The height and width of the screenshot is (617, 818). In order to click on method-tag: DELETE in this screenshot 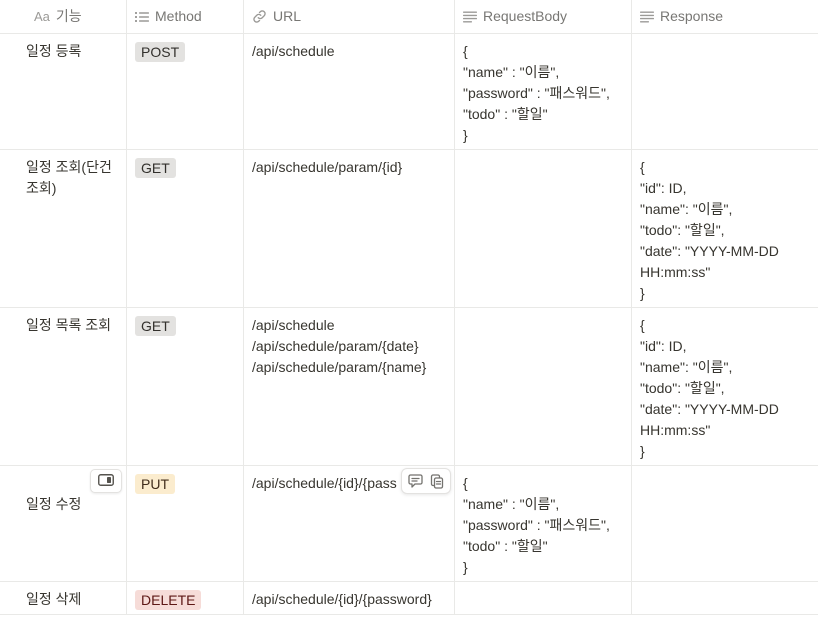, I will do `click(168, 600)`.